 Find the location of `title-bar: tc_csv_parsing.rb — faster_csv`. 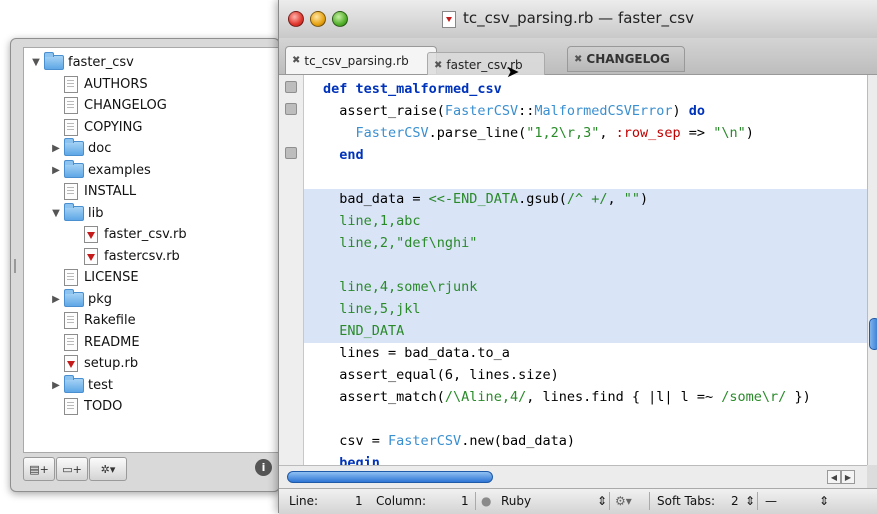

title-bar: tc_csv_parsing.rb — faster_csv is located at coordinates (578, 19).